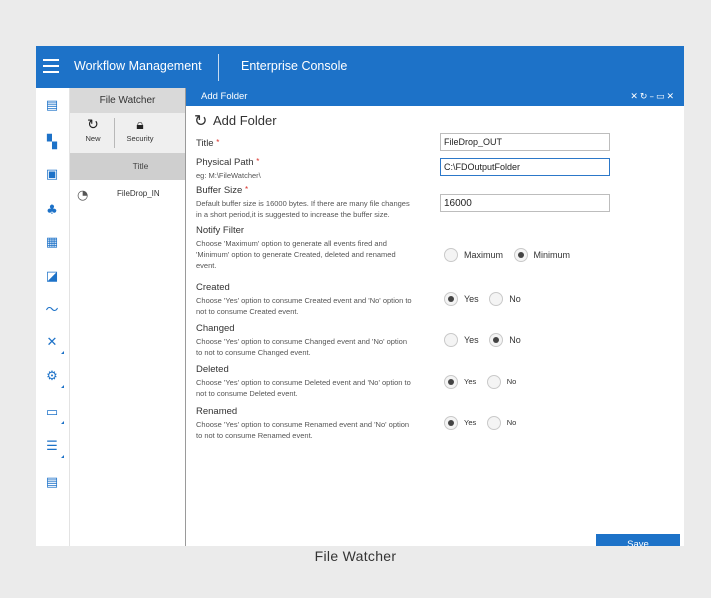 The width and height of the screenshot is (711, 598). What do you see at coordinates (638, 540) in the screenshot?
I see `save-button: Save` at bounding box center [638, 540].